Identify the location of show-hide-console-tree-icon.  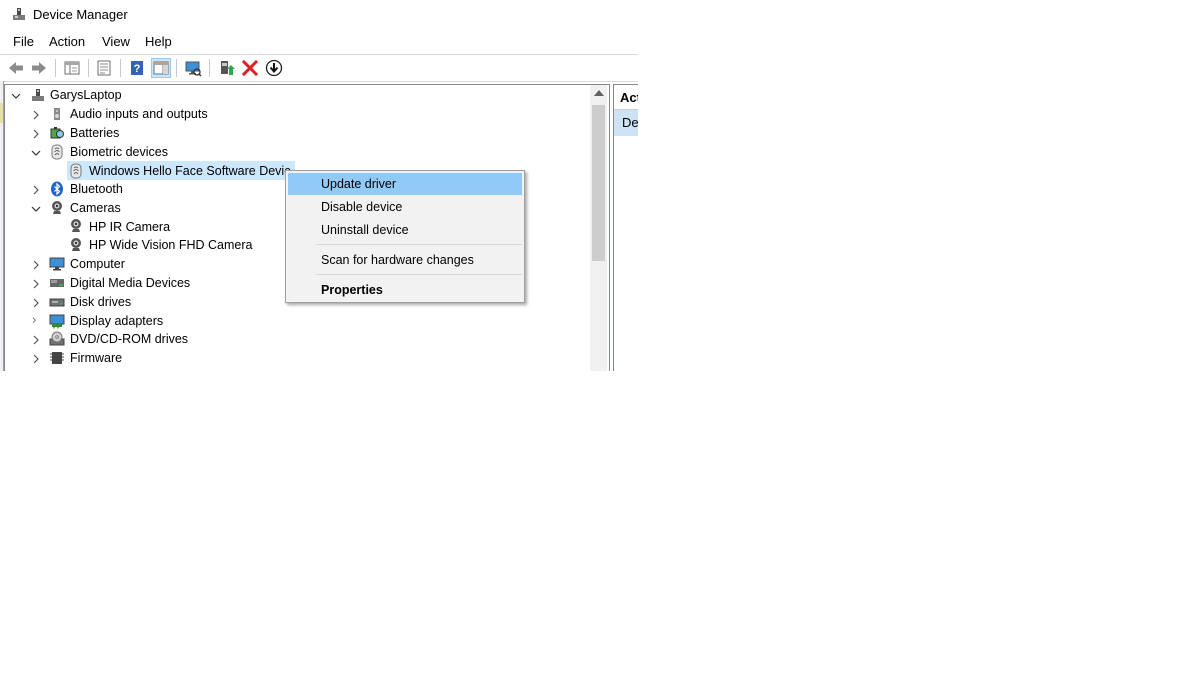
(72, 68).